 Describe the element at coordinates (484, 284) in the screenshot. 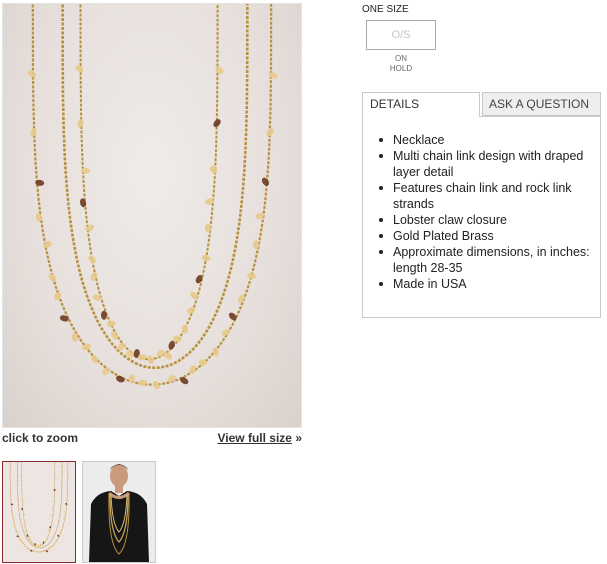

I see `details-list-item: Made in USA` at that location.